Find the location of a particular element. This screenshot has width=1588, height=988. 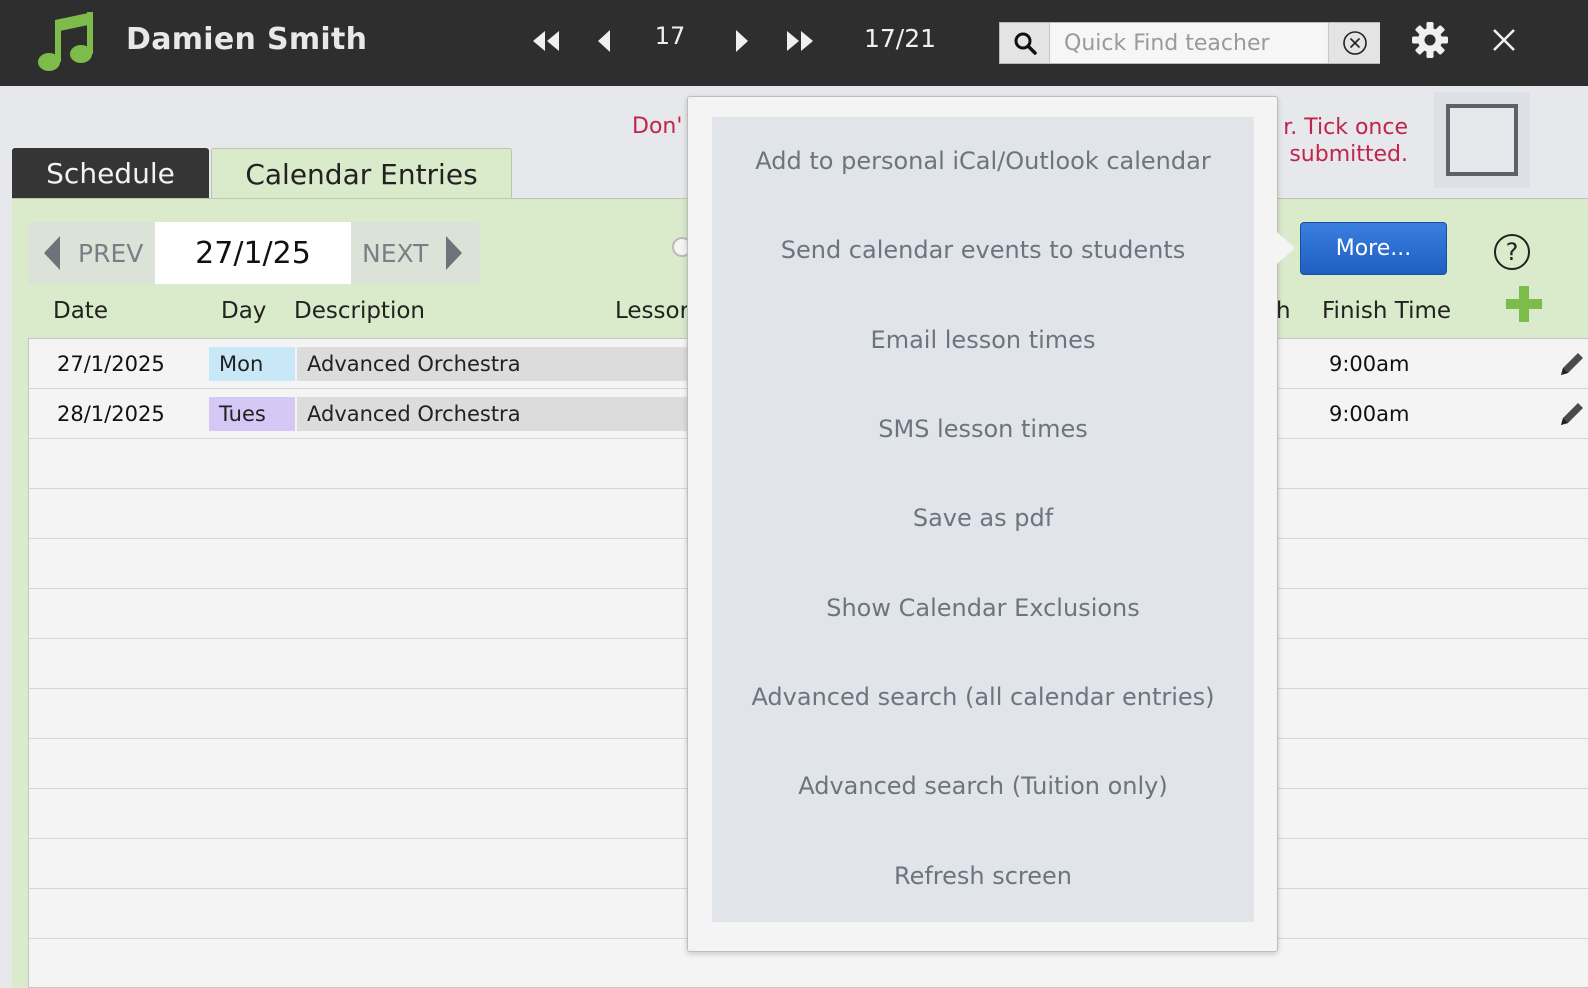

menu-item-add-to-calendar: Add to personal iCal/Outlook calendar is located at coordinates (983, 161).